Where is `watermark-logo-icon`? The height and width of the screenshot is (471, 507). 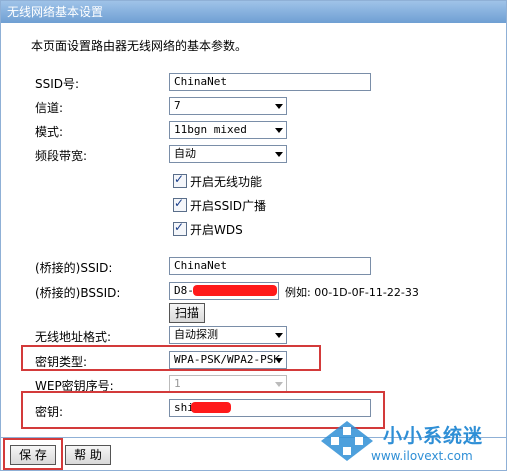
watermark-logo-icon is located at coordinates (347, 441).